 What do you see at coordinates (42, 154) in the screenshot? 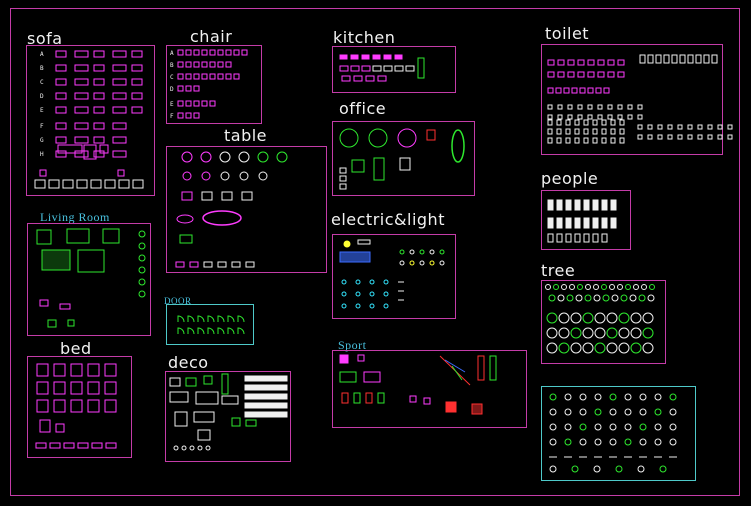
I see `sofa-row-label: H` at bounding box center [42, 154].